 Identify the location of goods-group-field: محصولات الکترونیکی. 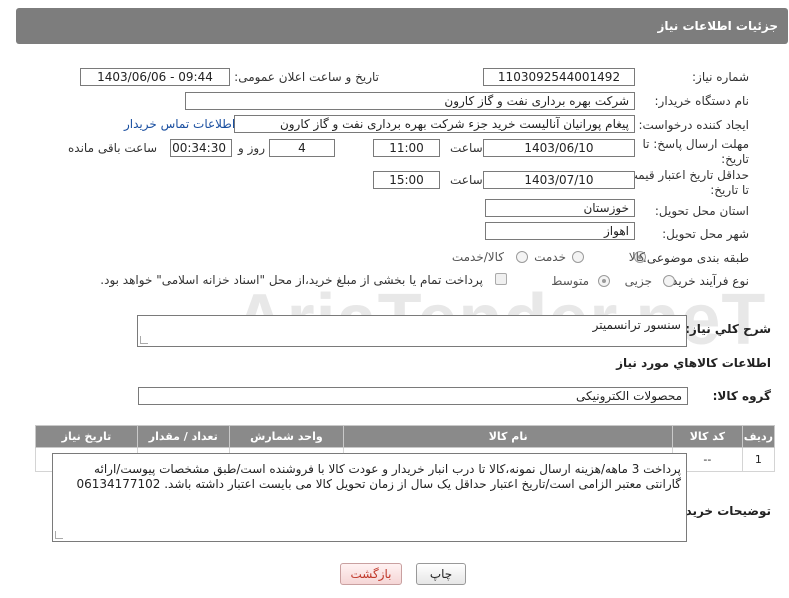
(413, 396).